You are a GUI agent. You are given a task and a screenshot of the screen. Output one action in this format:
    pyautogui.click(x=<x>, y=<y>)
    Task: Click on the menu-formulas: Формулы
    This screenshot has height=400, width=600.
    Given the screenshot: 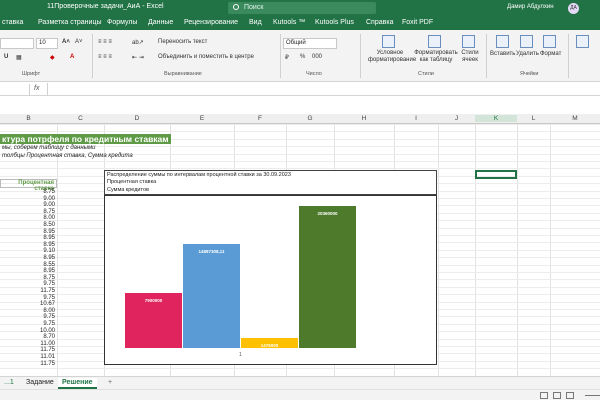 What is the action you would take?
    pyautogui.click(x=122, y=22)
    